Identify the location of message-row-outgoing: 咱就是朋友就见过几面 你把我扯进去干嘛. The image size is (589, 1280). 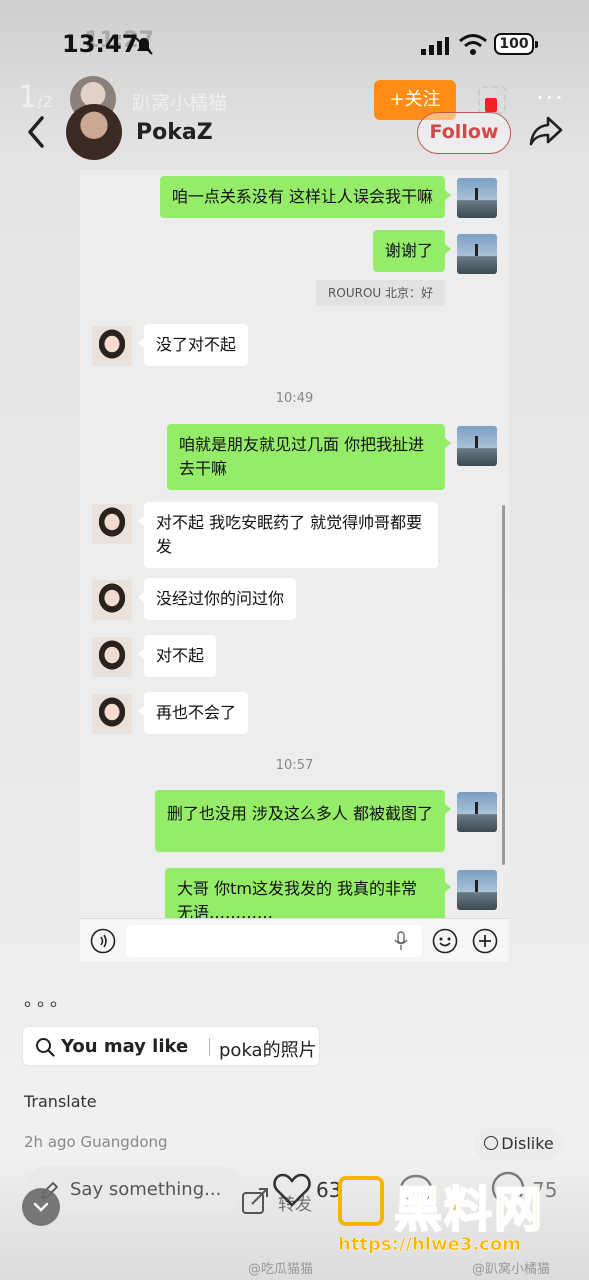
(294, 457).